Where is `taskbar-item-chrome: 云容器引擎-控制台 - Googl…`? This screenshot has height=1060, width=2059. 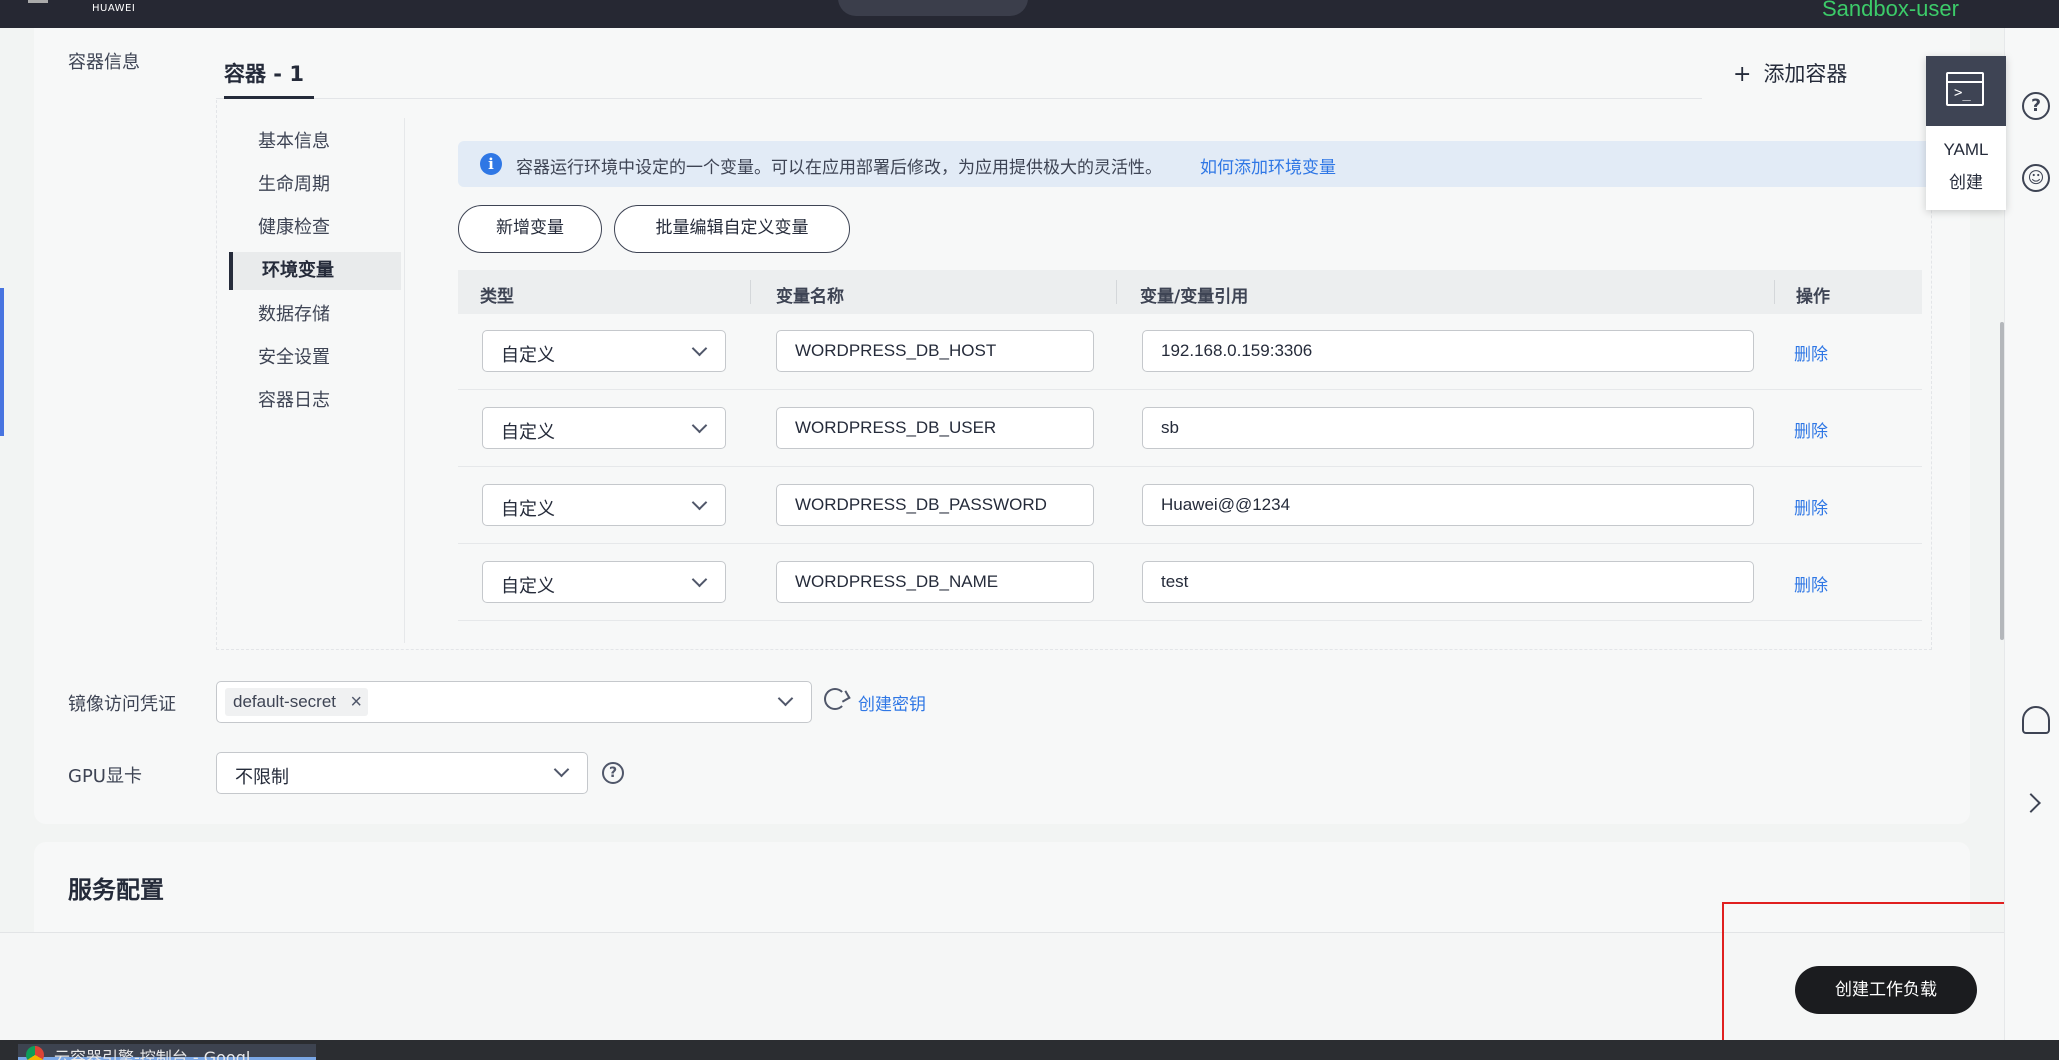
taskbar-item-chrome: 云容器引擎-控制台 - Googl… is located at coordinates (167, 1052).